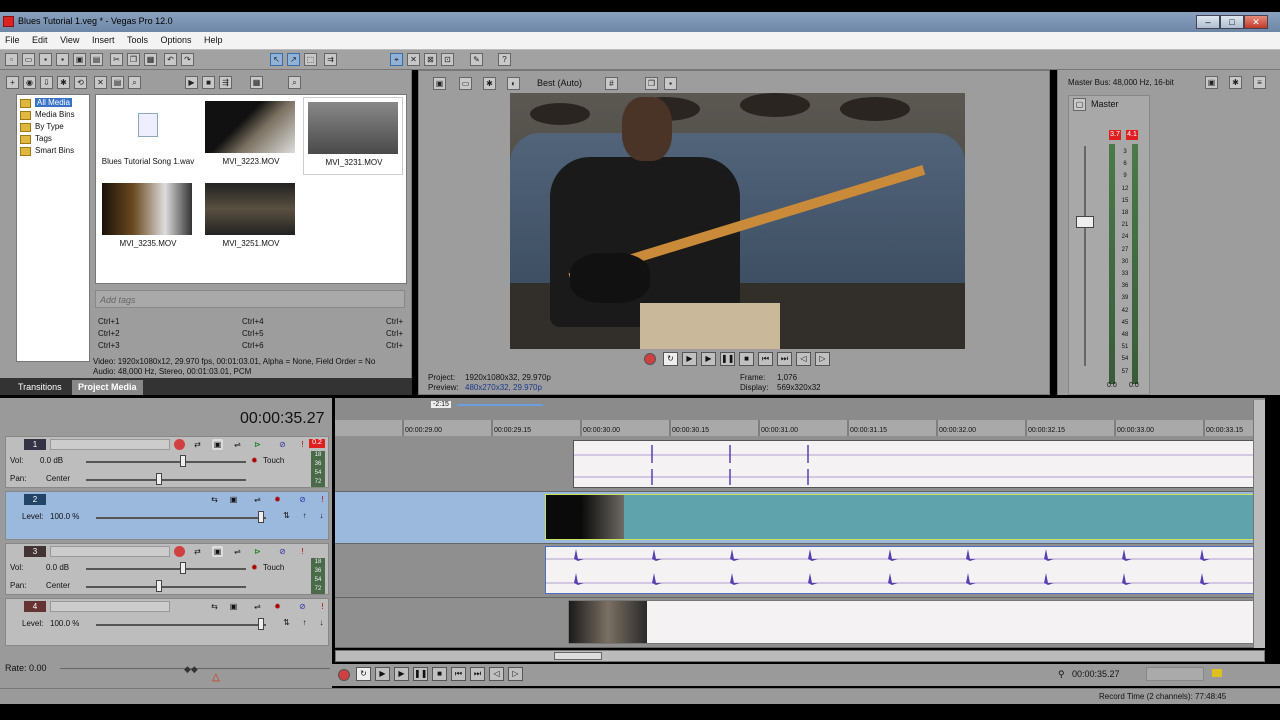 The width and height of the screenshot is (1280, 720). Describe the element at coordinates (439, 83) in the screenshot. I see `preview-properties-icon: ▣` at that location.